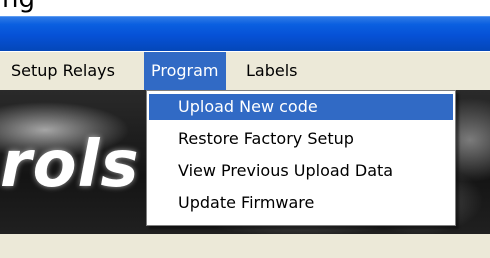 The height and width of the screenshot is (258, 490). I want to click on header-text-fragment: ng, so click(18, 6).